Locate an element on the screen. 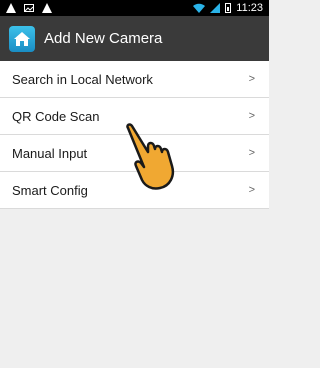  system-icons: 11:23 is located at coordinates (228, 8).